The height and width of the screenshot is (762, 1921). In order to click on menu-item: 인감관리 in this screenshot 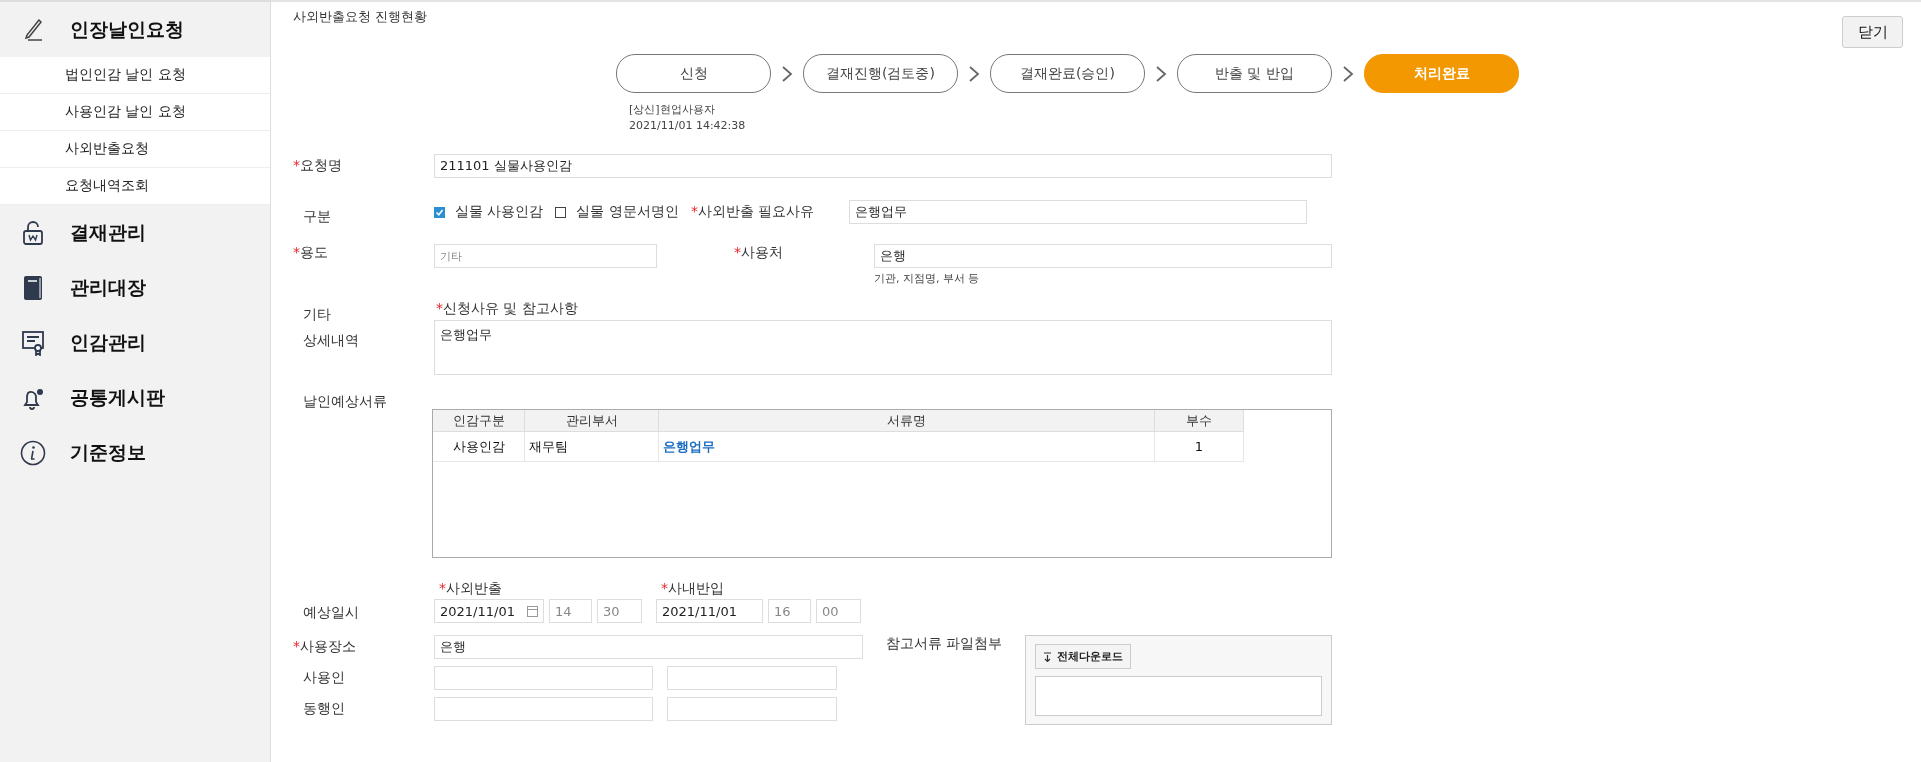, I will do `click(108, 342)`.